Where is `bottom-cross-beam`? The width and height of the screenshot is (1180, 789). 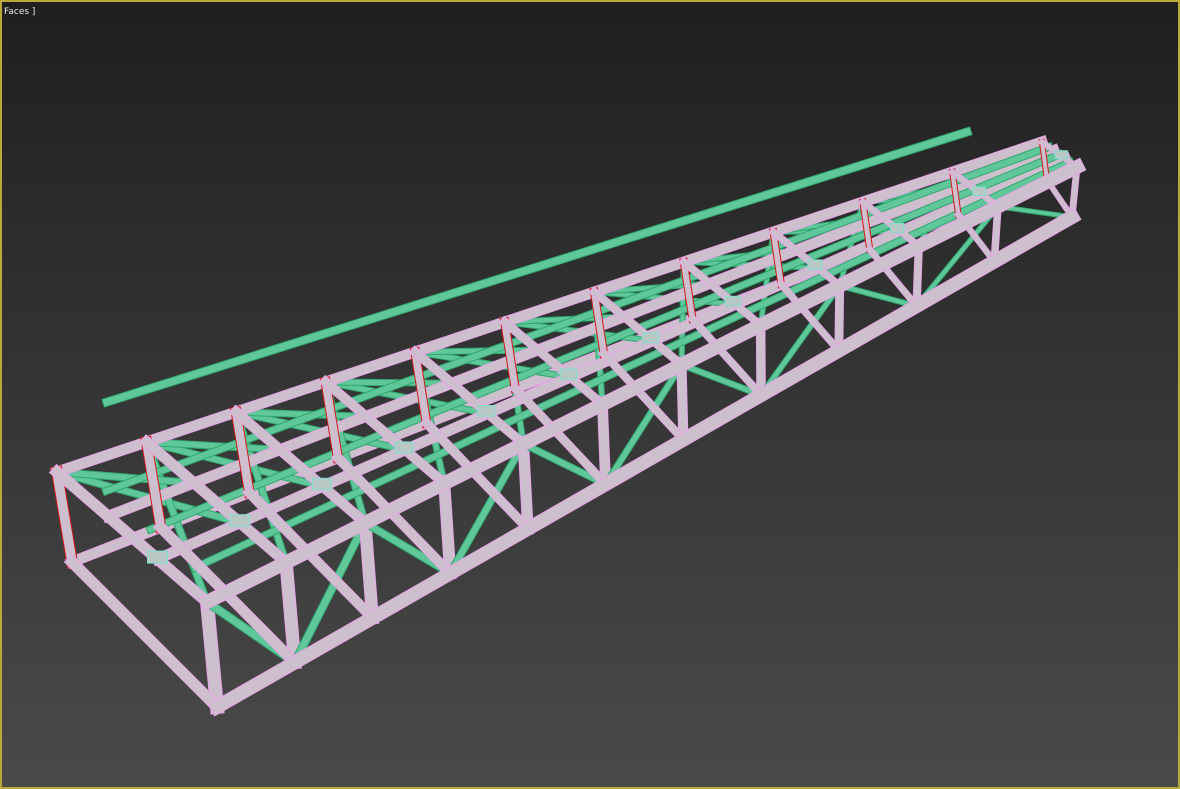
bottom-cross-beam is located at coordinates (144, 634).